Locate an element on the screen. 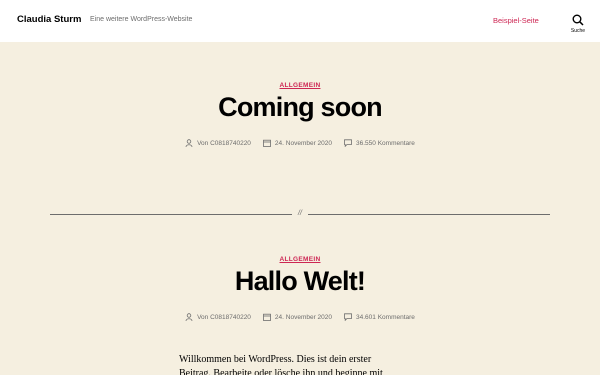  post-title: Coming soon is located at coordinates (300, 107).